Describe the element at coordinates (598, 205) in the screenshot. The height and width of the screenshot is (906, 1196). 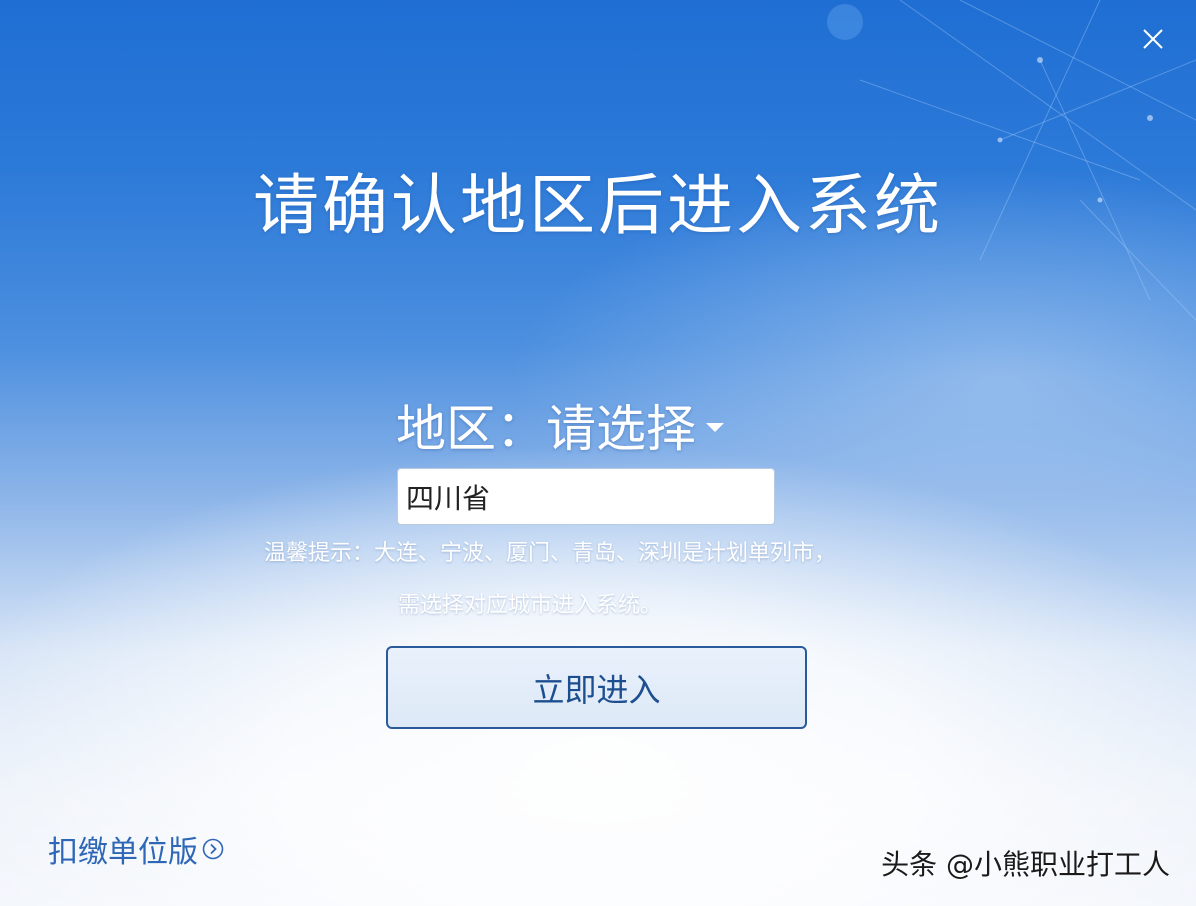
I see `page-title: 请确认地区后进入系统` at that location.